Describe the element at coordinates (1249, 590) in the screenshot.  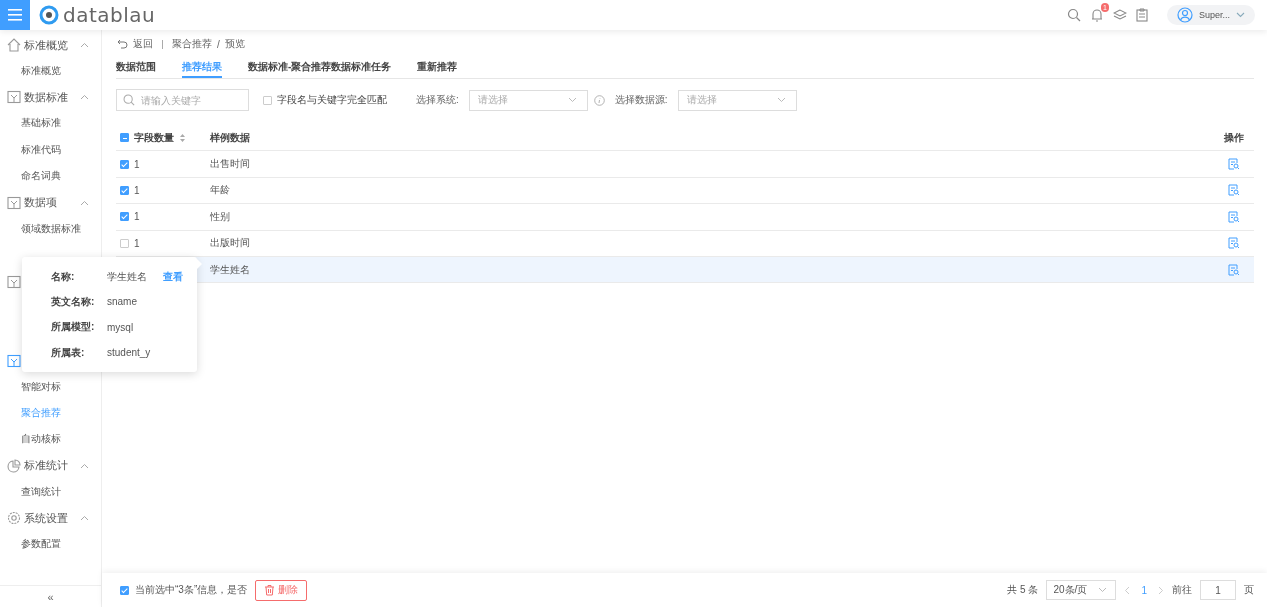
I see `page-unit: 页` at that location.